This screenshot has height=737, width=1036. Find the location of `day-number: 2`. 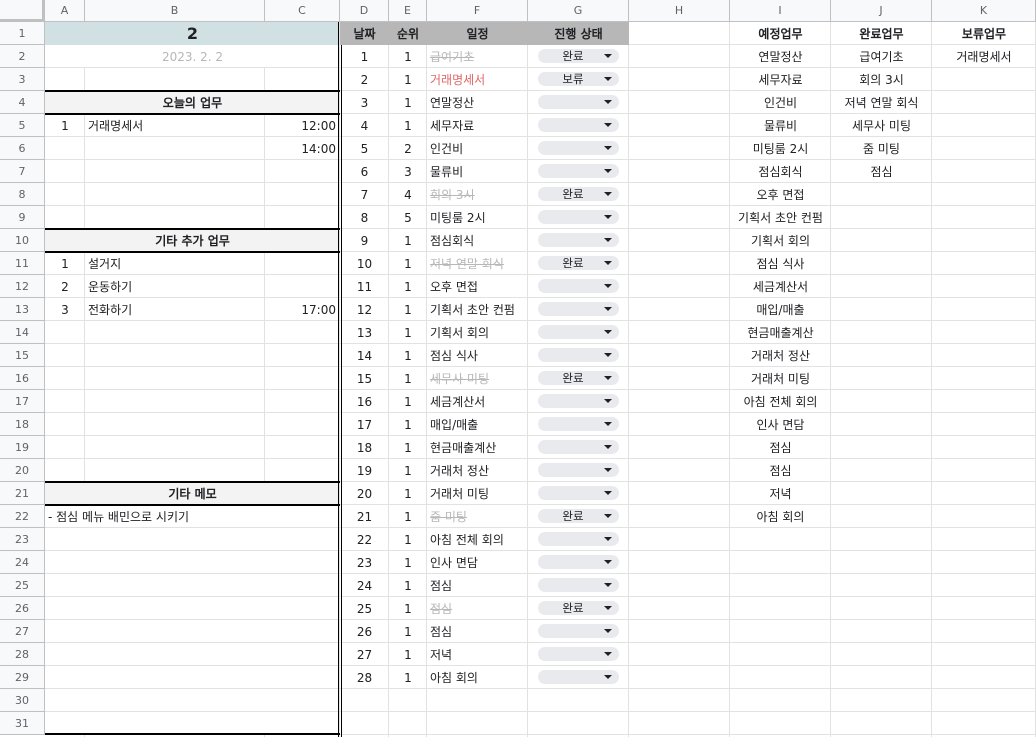

day-number: 2 is located at coordinates (192, 33).